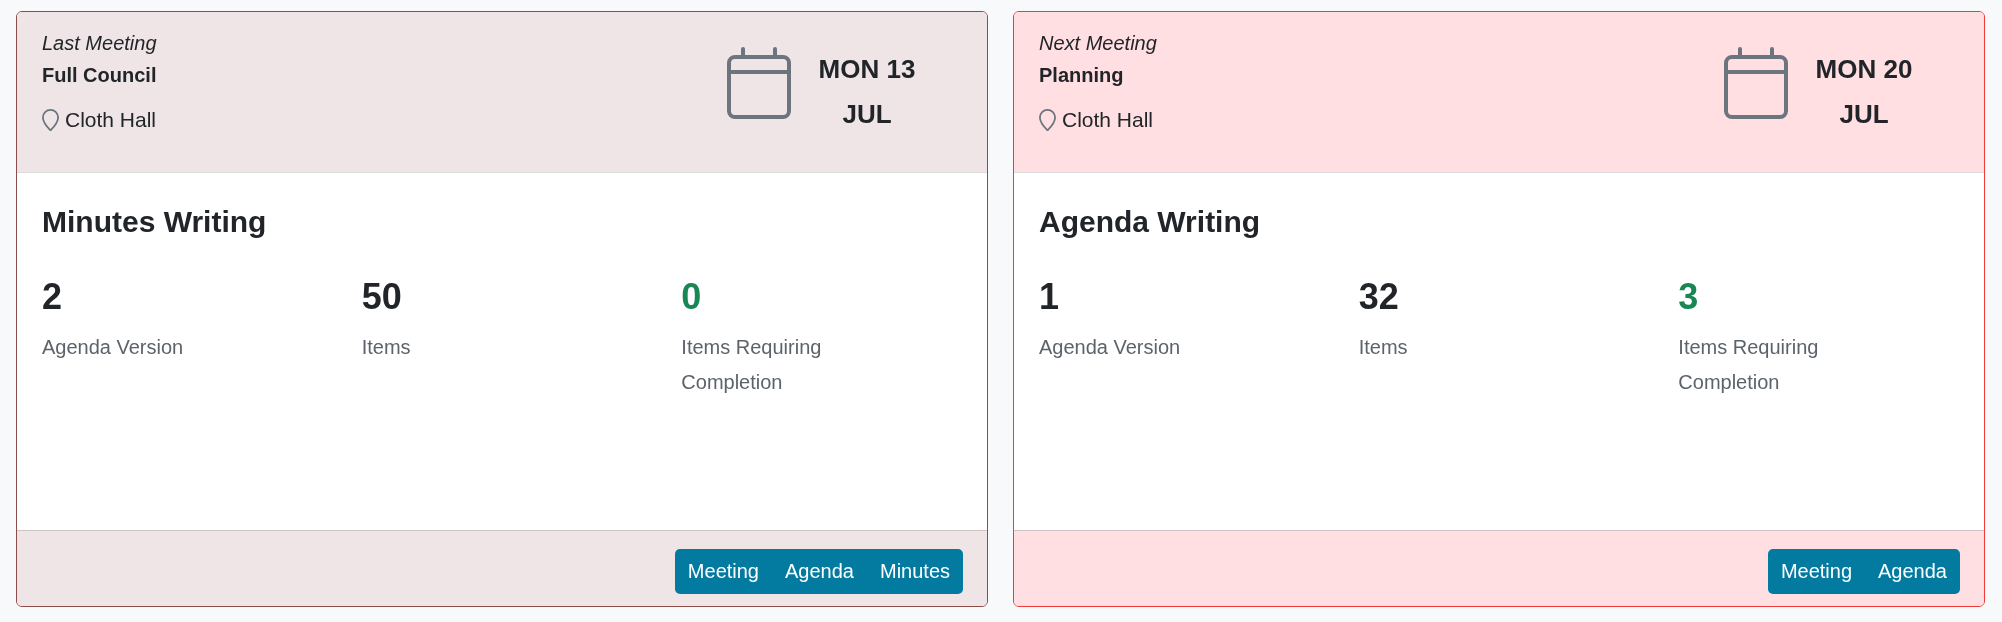  What do you see at coordinates (867, 69) in the screenshot?
I see `date-day: MON 13` at bounding box center [867, 69].